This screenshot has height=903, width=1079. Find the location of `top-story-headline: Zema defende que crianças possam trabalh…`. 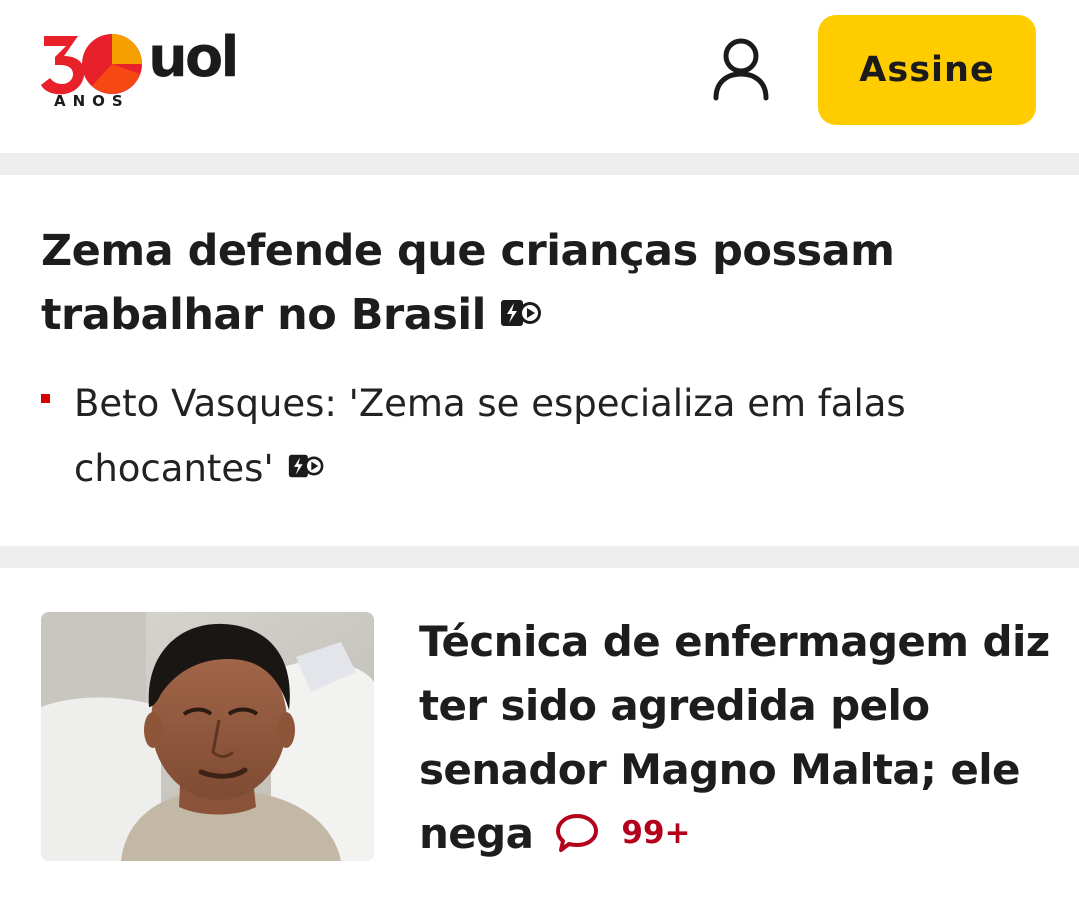

top-story-headline: Zema defende que crianças possam trabalh… is located at coordinates (468, 283).